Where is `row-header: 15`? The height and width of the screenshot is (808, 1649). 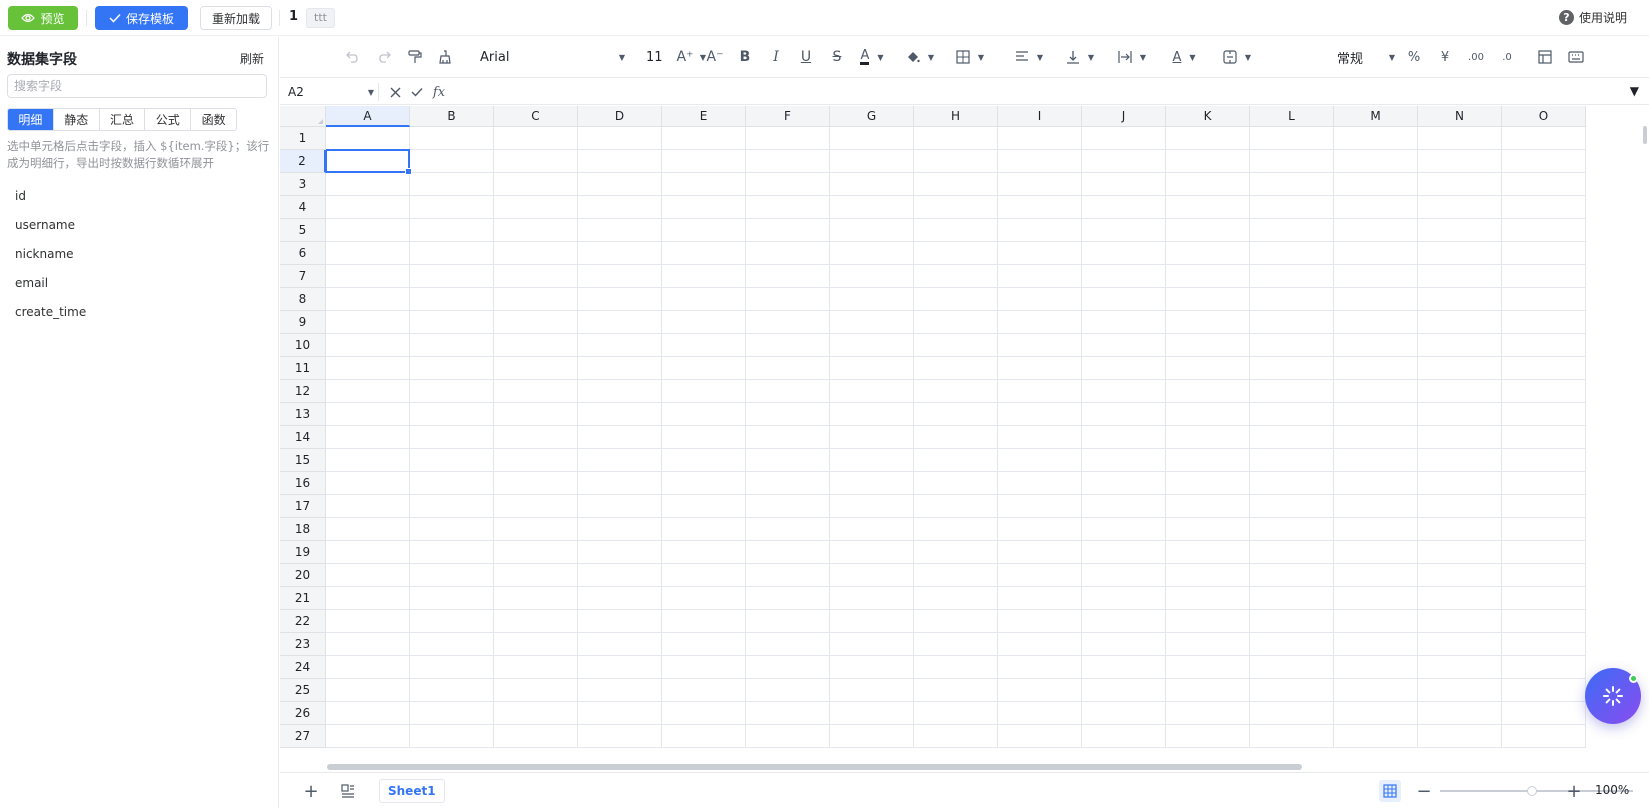
row-header: 15 is located at coordinates (303, 460).